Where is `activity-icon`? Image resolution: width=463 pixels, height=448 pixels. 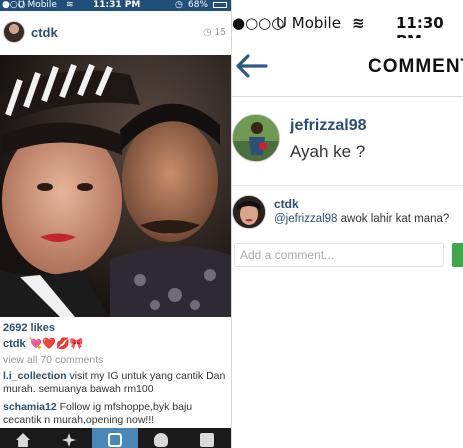 activity-icon is located at coordinates (161, 438).